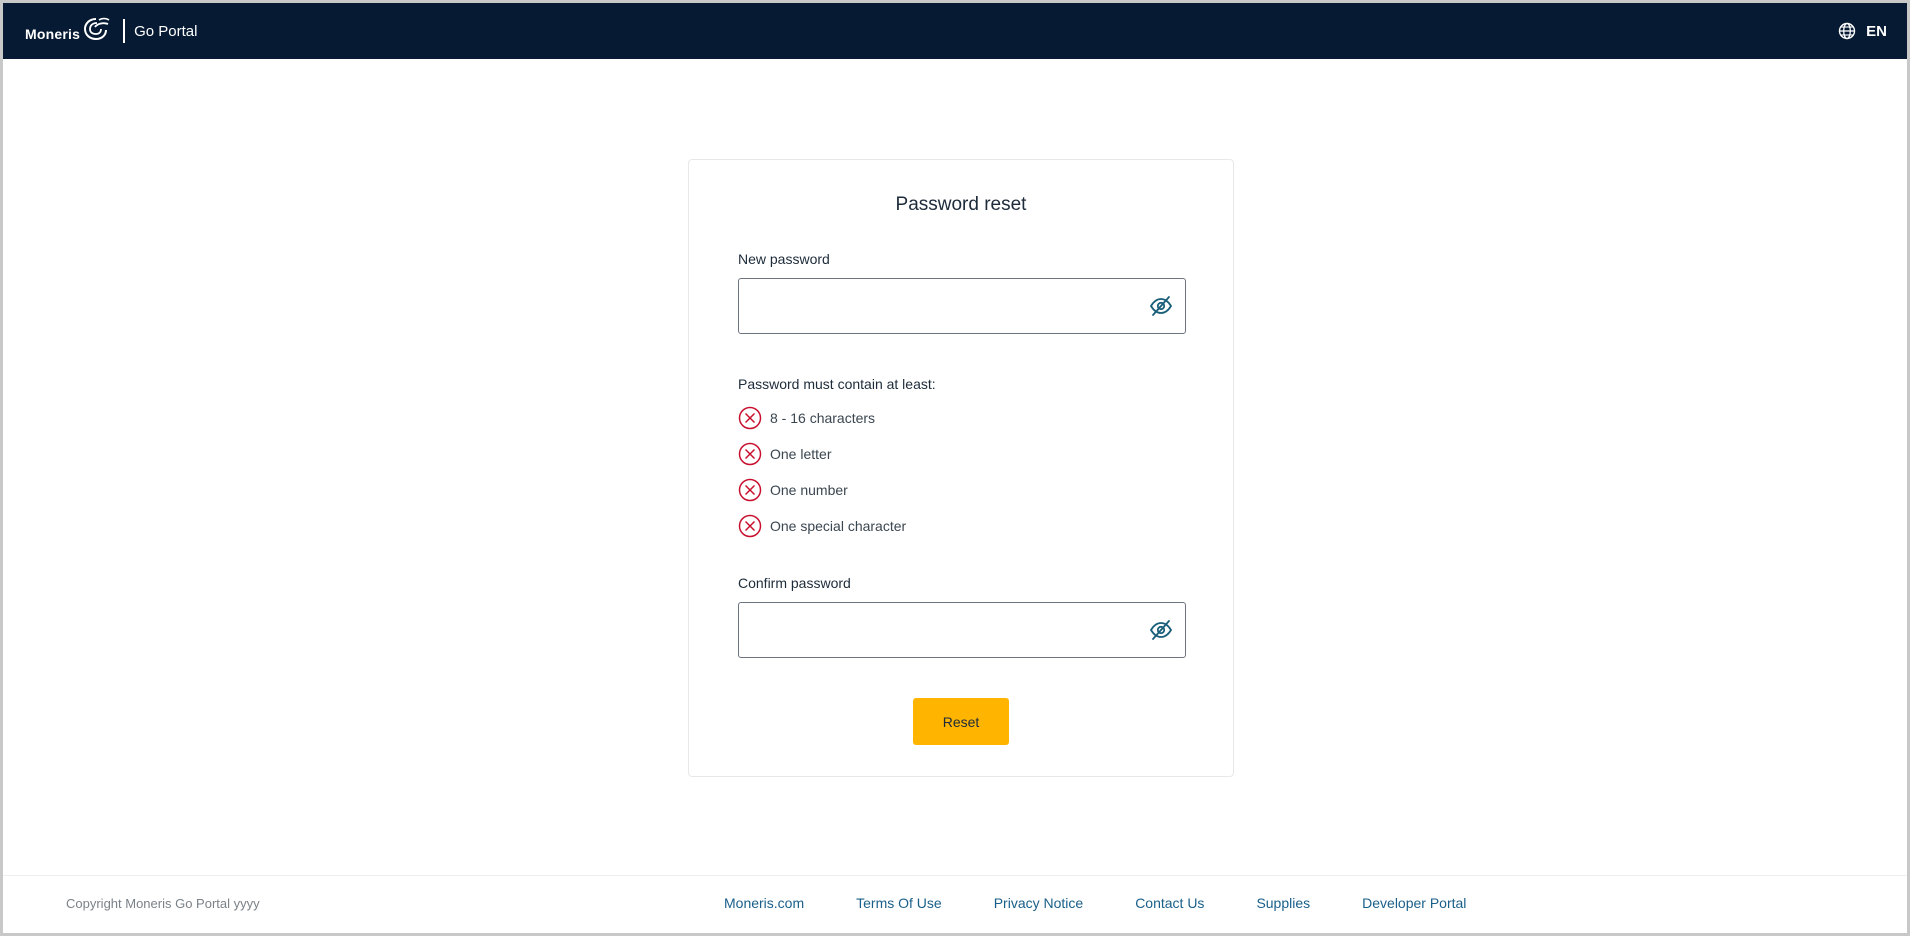 This screenshot has height=936, width=1910. I want to click on password-rule-text: 8 - 16 characters, so click(823, 418).